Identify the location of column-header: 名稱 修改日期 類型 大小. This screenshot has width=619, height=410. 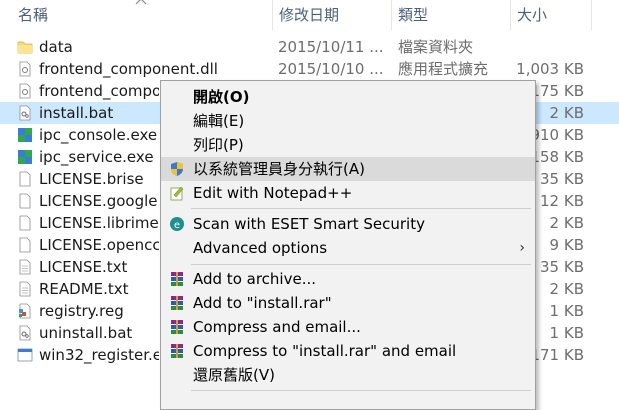
(309, 15).